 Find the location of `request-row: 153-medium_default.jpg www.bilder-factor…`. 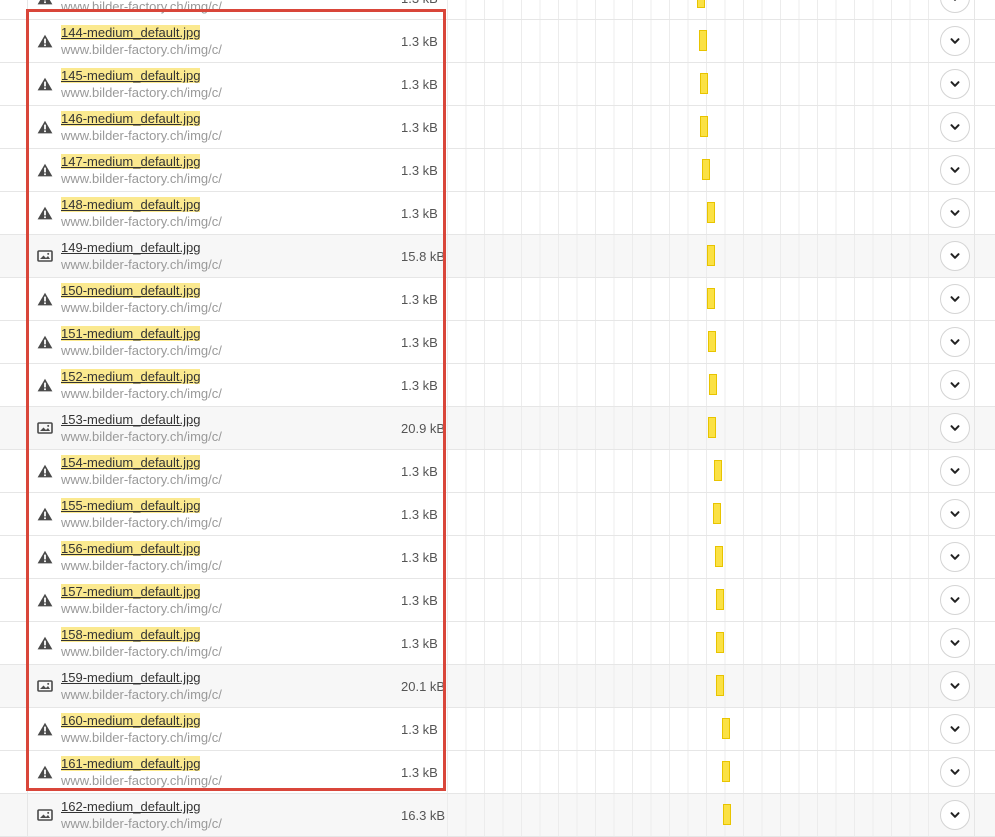

request-row: 153-medium_default.jpg www.bilder-factor… is located at coordinates (497, 428).